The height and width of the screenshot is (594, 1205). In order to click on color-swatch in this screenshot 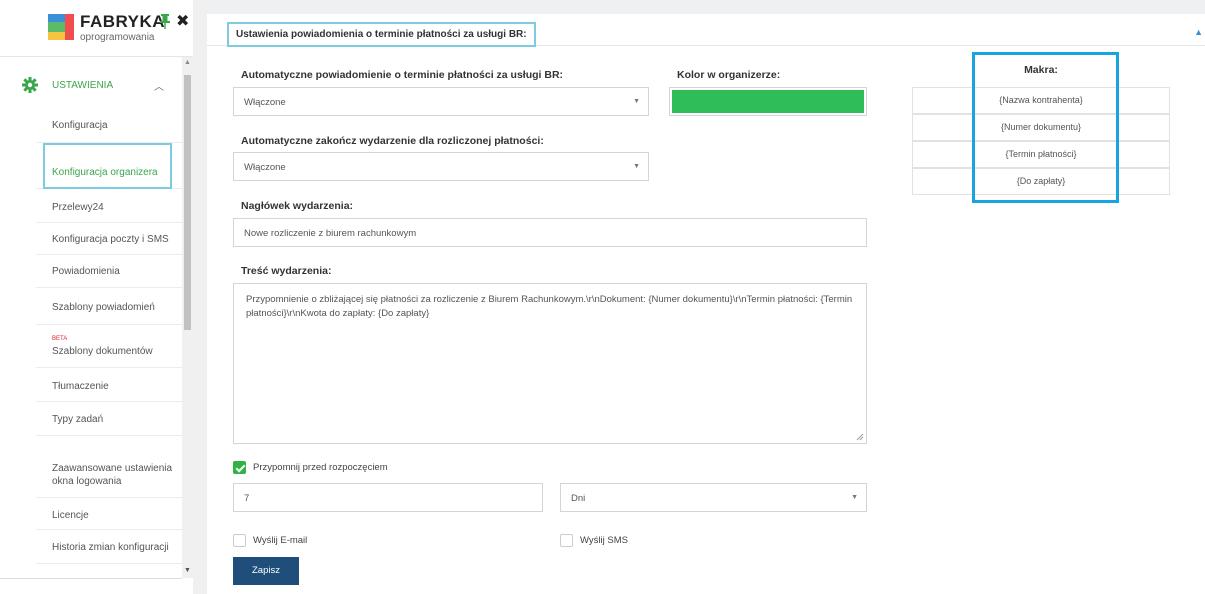, I will do `click(768, 101)`.